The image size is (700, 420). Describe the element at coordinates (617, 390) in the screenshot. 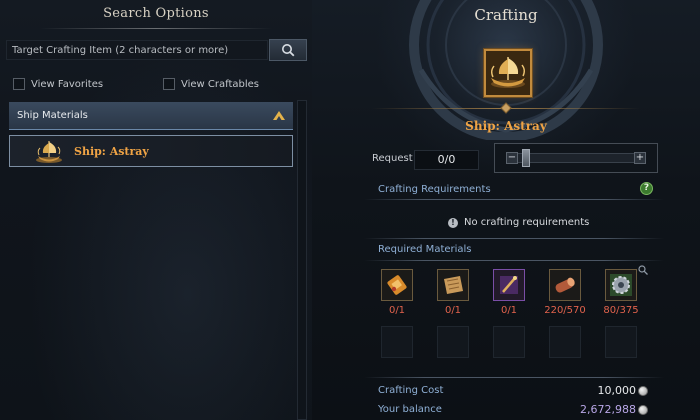

I see `crafting-cost-value: 10,000` at that location.